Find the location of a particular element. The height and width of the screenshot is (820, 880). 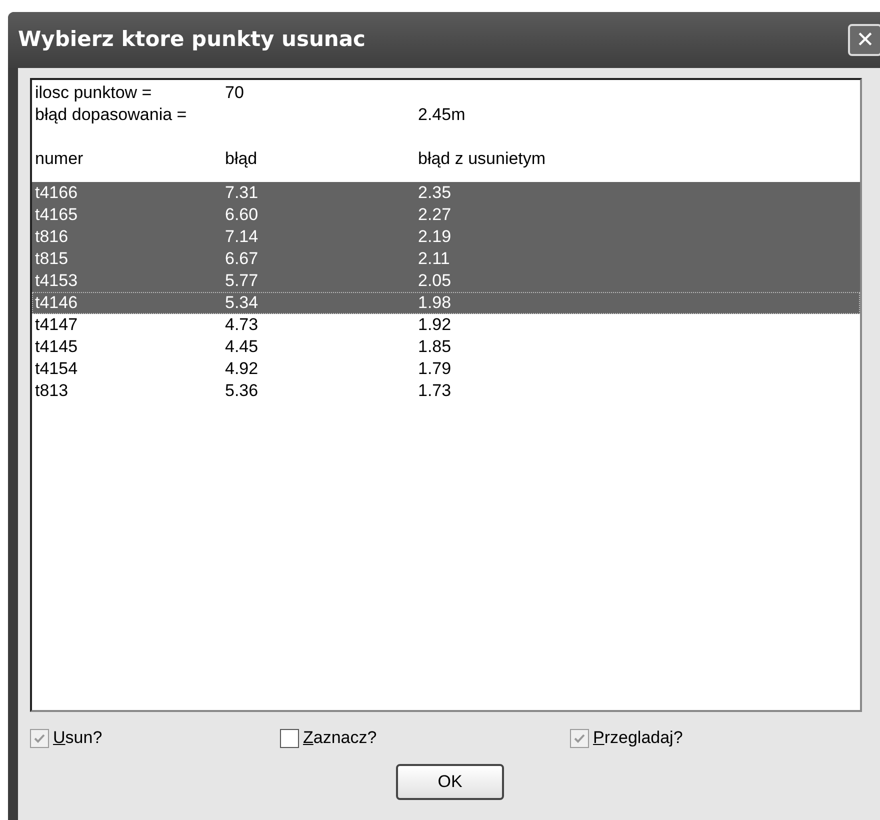

summary-label: ilosc punktow = is located at coordinates (94, 93).